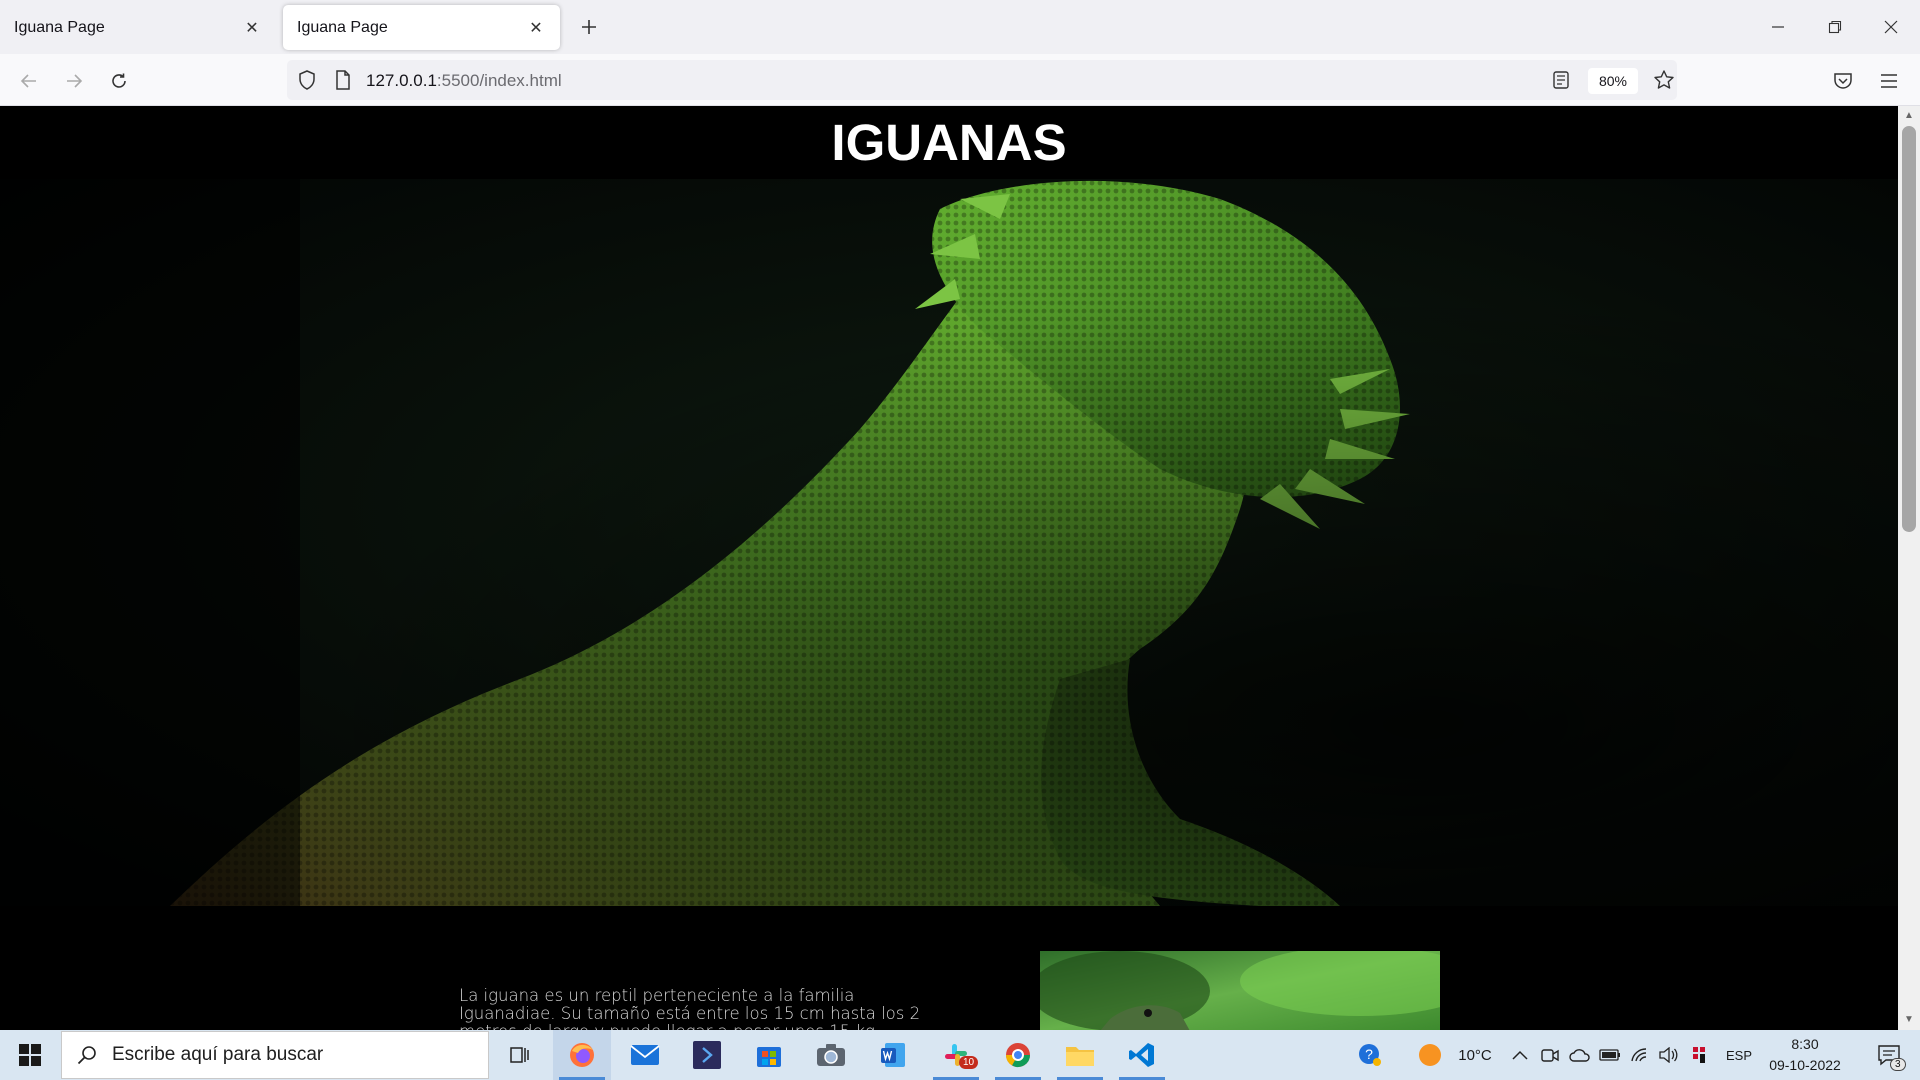  What do you see at coordinates (1805, 1044) in the screenshot?
I see `clock-time: 8:30` at bounding box center [1805, 1044].